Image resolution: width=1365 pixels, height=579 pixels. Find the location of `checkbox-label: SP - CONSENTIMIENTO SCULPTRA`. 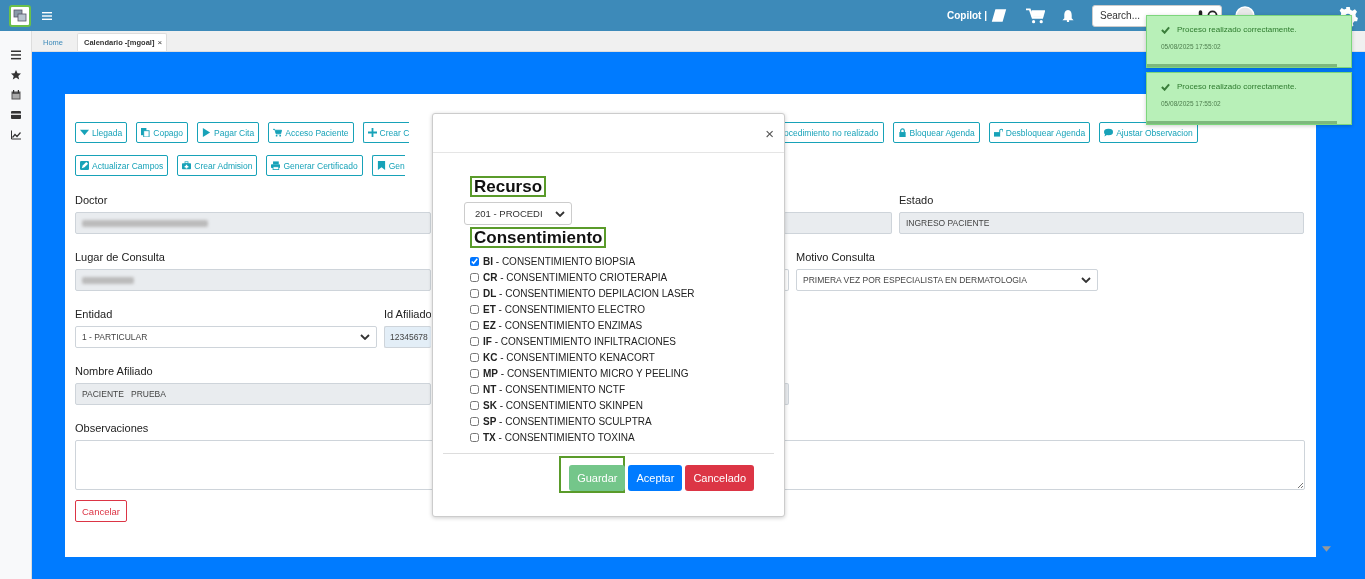

checkbox-label: SP - CONSENTIMIENTO SCULPTRA is located at coordinates (567, 421).